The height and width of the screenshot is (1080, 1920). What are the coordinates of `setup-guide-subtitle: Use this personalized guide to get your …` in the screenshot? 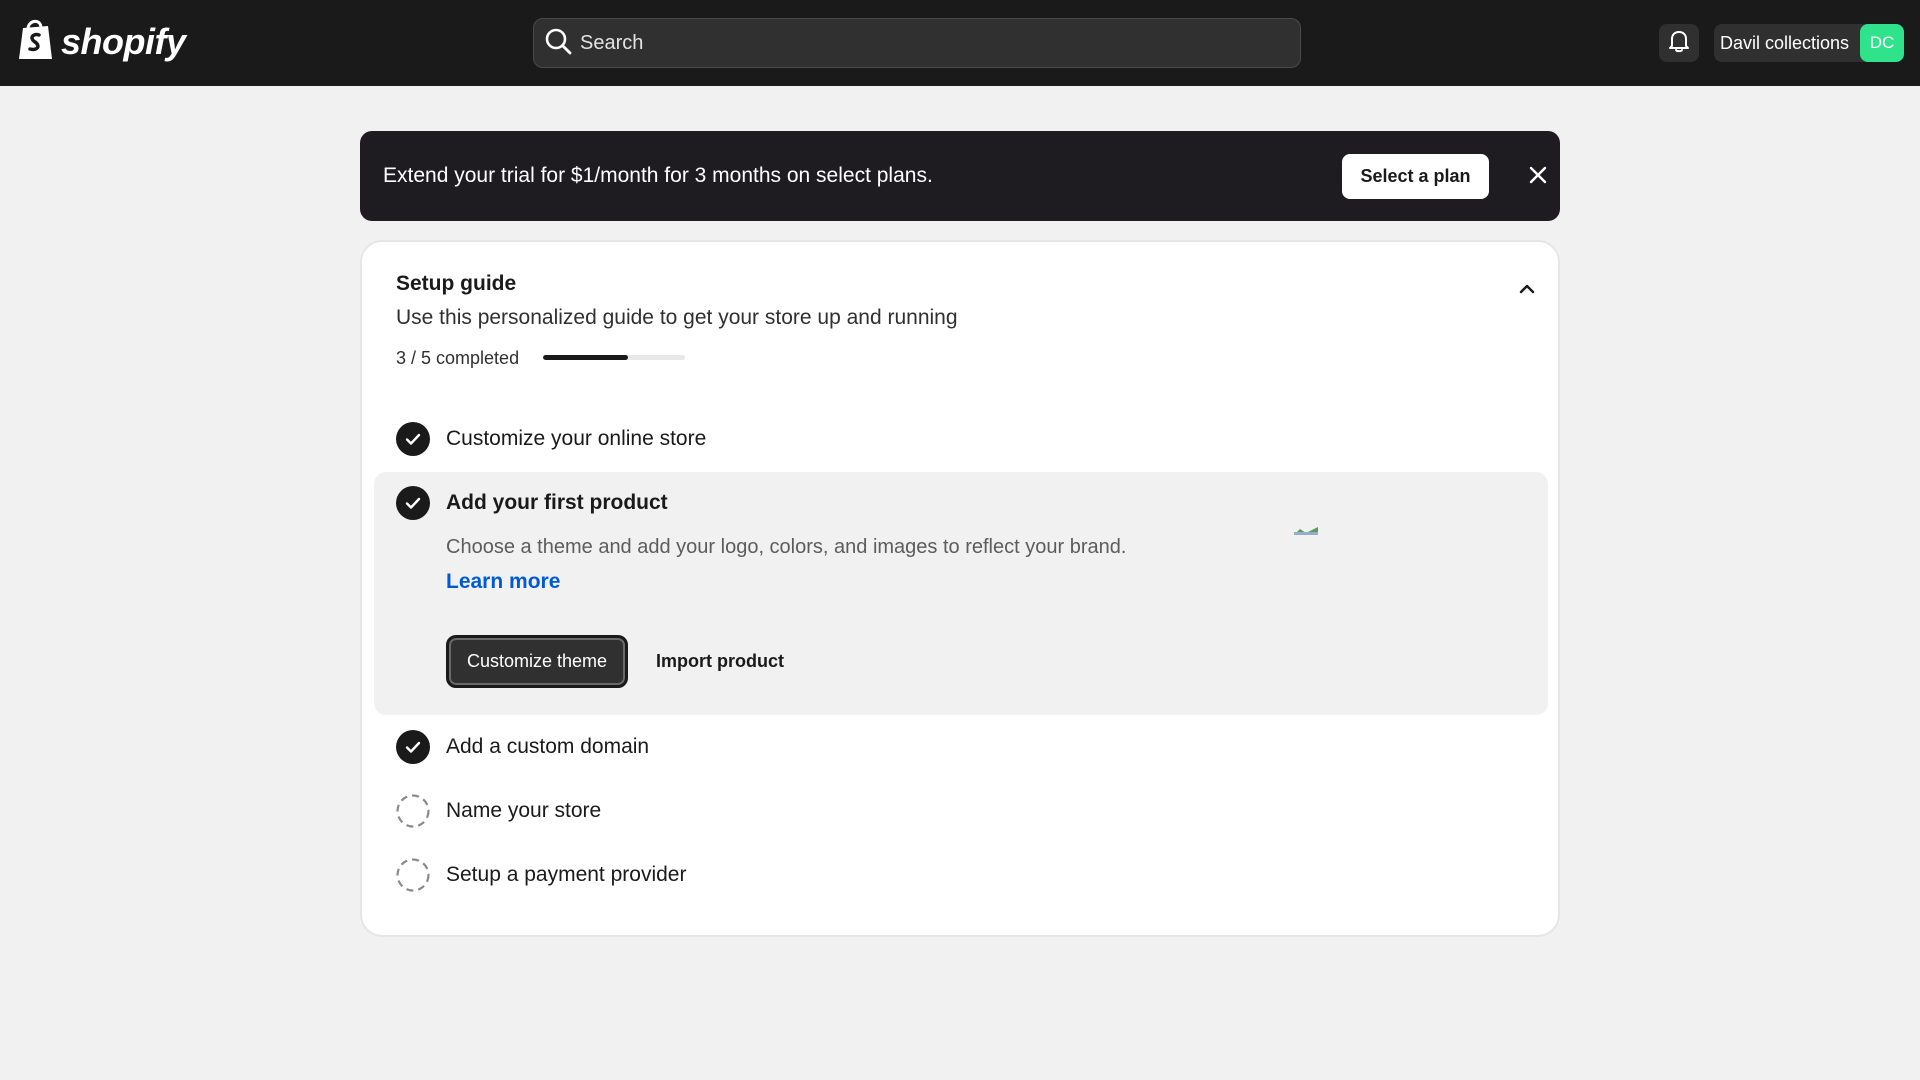 It's located at (677, 317).